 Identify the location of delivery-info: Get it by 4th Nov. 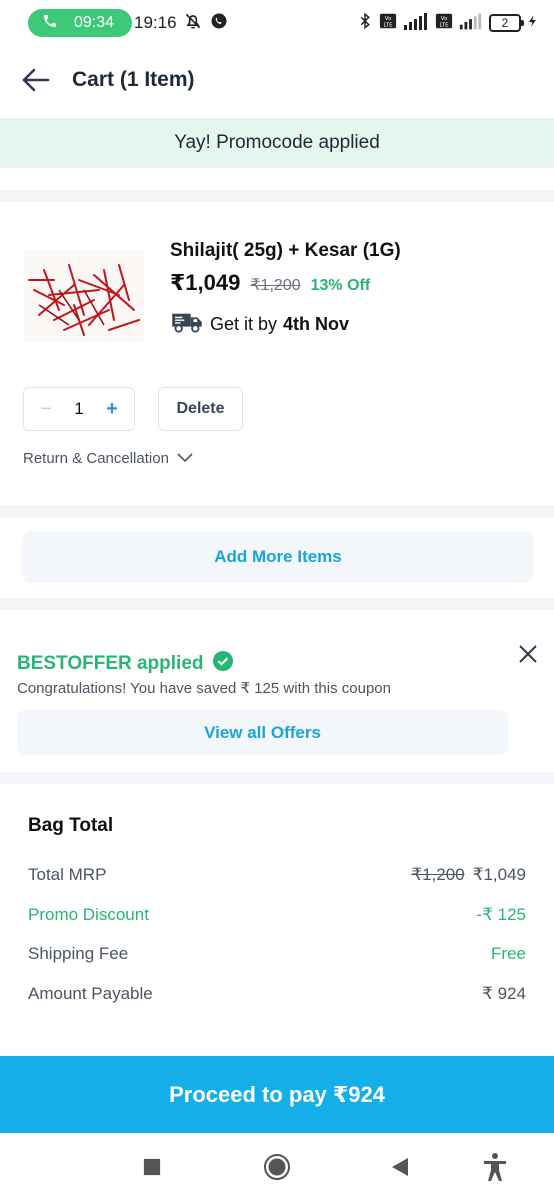
(259, 324).